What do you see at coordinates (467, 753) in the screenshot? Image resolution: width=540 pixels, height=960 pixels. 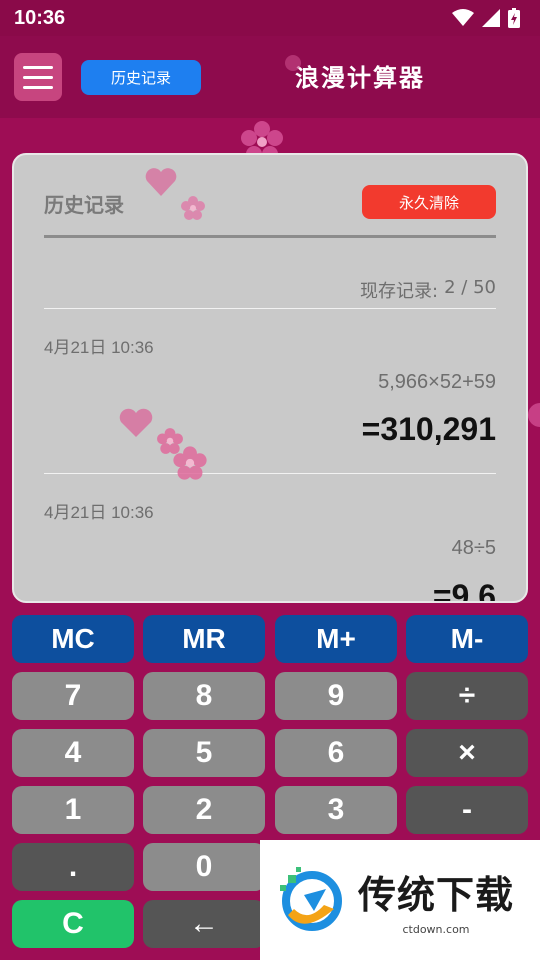 I see `multiply-button: ×` at bounding box center [467, 753].